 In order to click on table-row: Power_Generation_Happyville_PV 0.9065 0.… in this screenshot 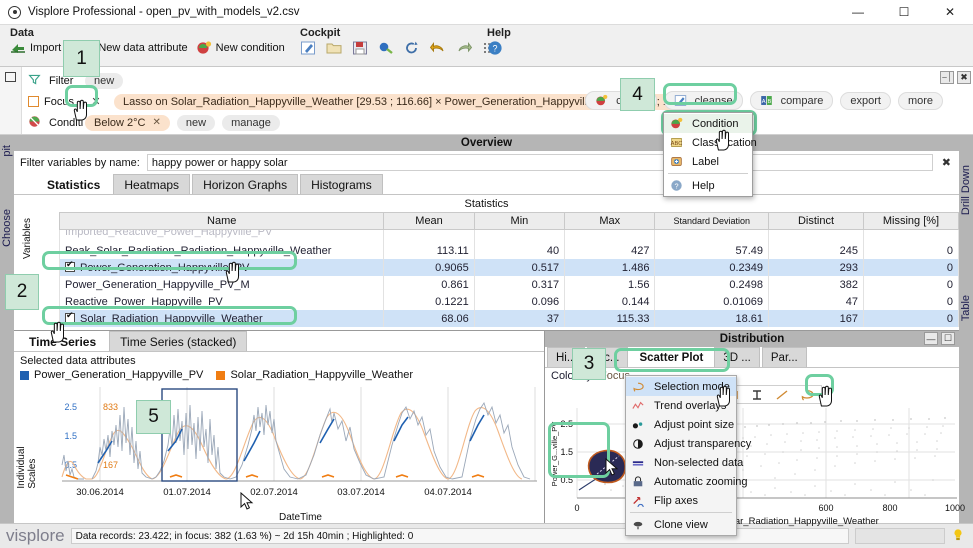, I will do `click(508, 267)`.